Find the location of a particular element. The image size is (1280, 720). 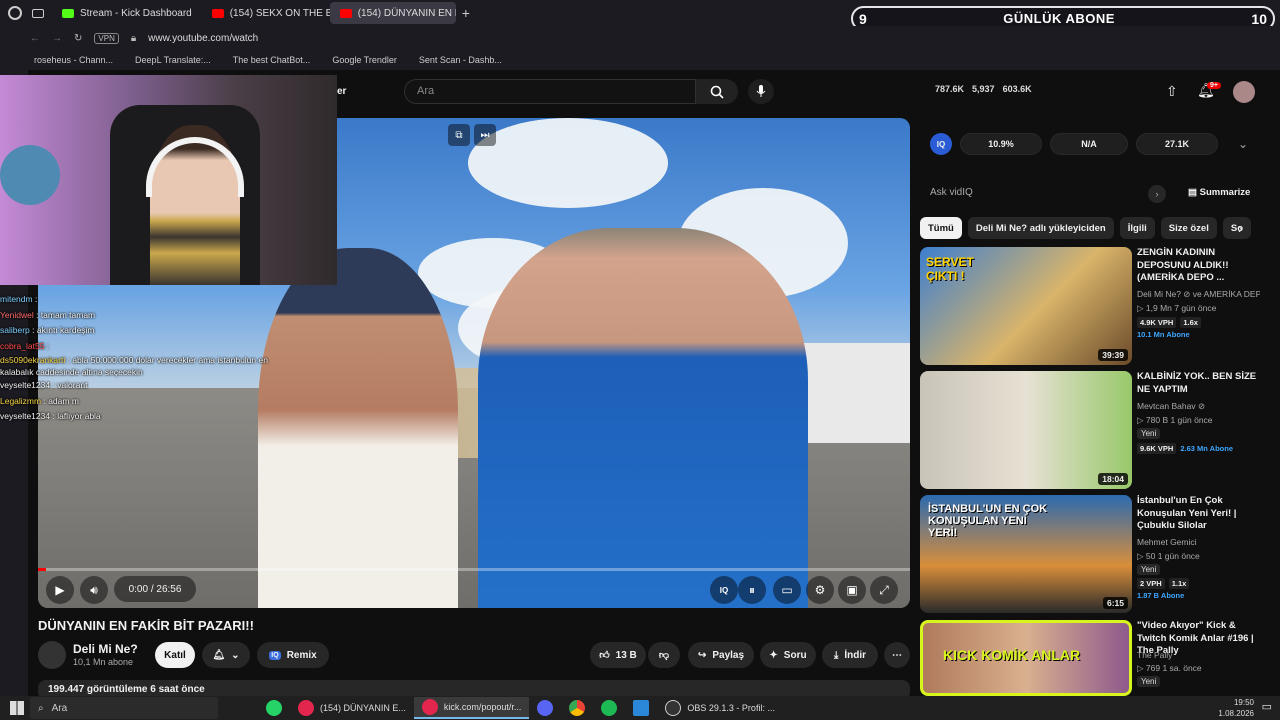

new-tab-button: + is located at coordinates (466, 13).